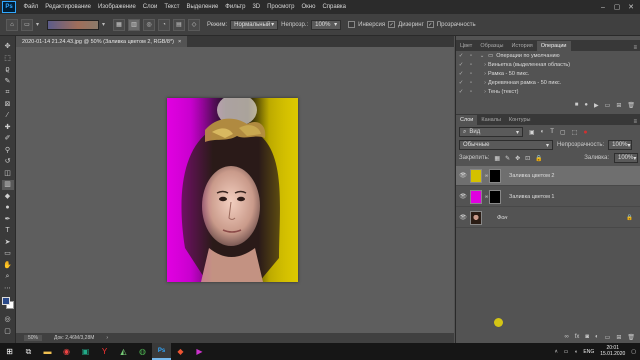 The image size is (640, 360). What do you see at coordinates (8, 220) in the screenshot?
I see `pen-tool-icon: ✒` at bounding box center [8, 220].